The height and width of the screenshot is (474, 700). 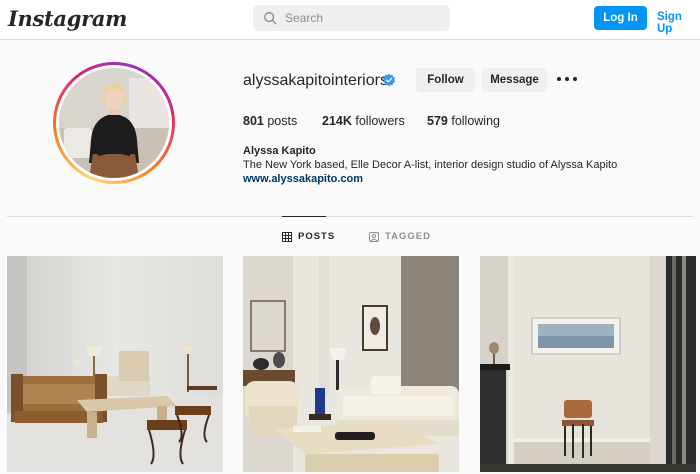 I want to click on tab-posts-label: POSTS, so click(x=317, y=236).